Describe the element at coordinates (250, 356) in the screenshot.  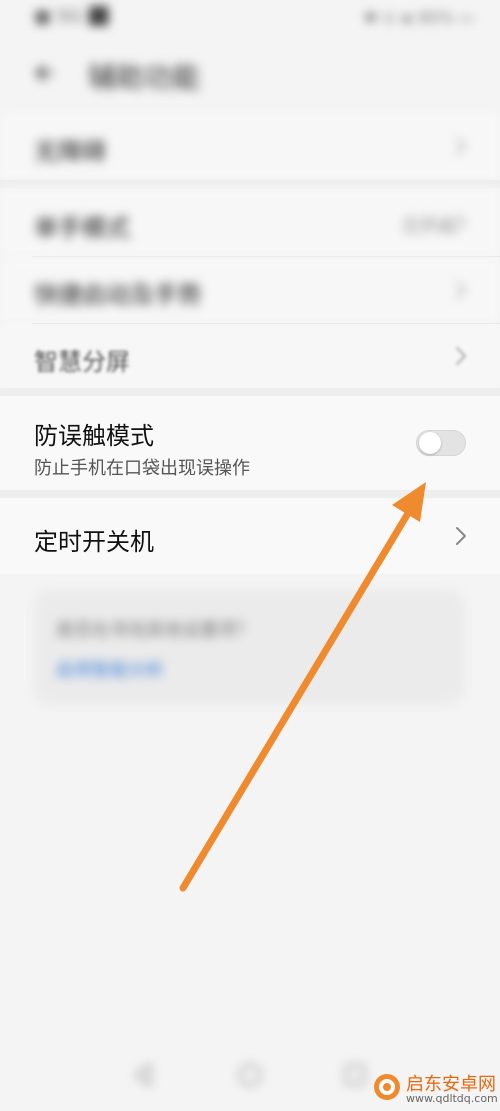
I see `list-item-smart-split-screen: 智慧分屏` at that location.